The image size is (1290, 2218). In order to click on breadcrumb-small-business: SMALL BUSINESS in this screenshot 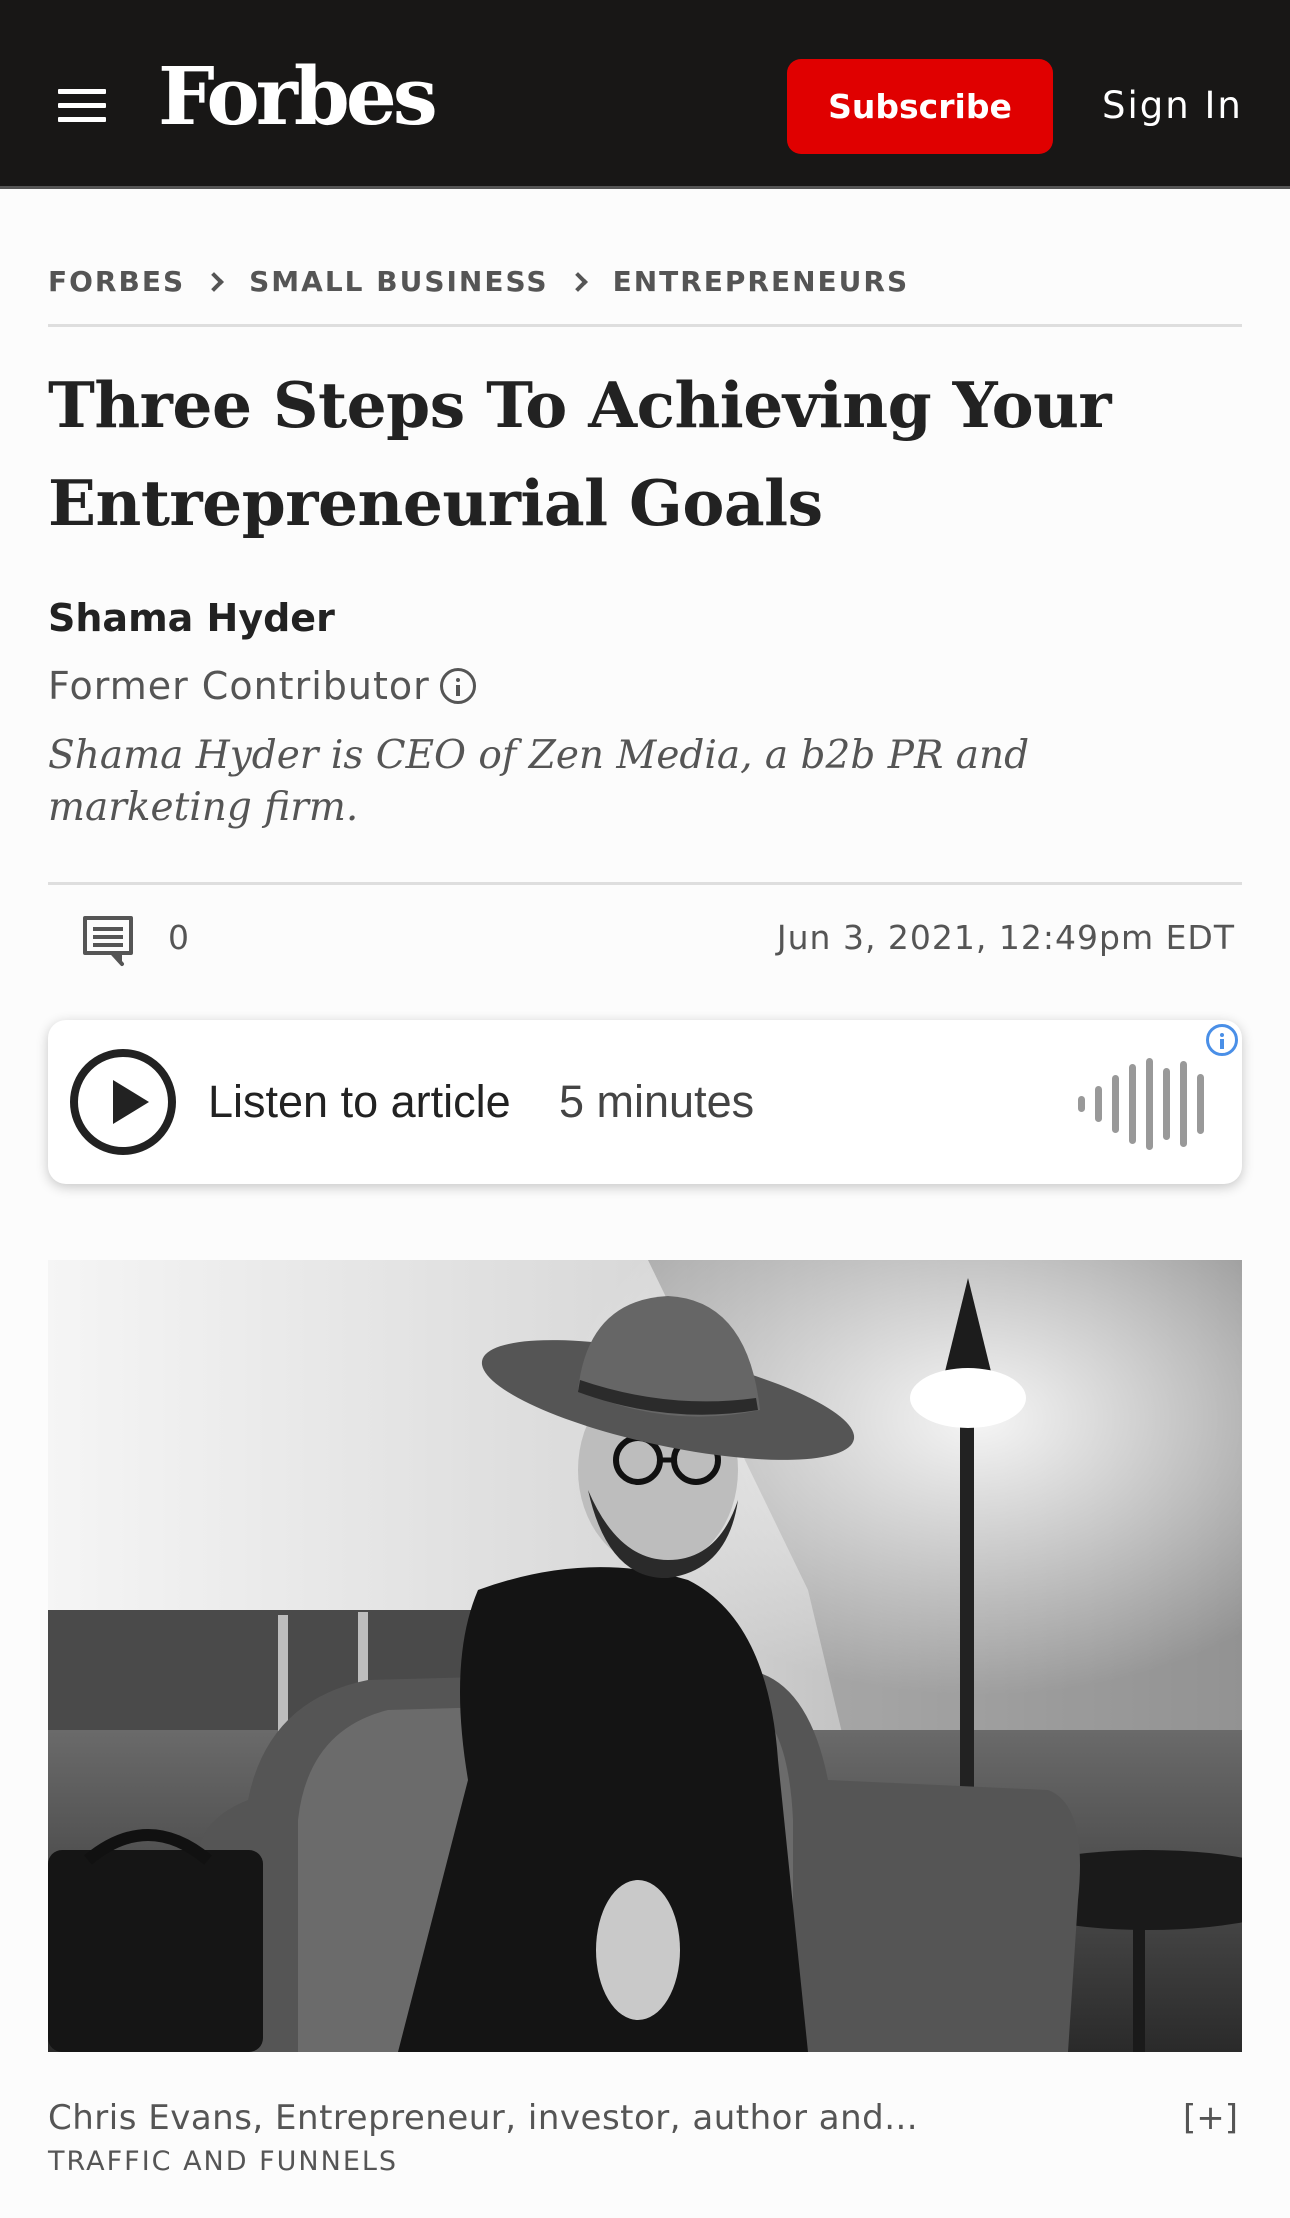, I will do `click(398, 281)`.